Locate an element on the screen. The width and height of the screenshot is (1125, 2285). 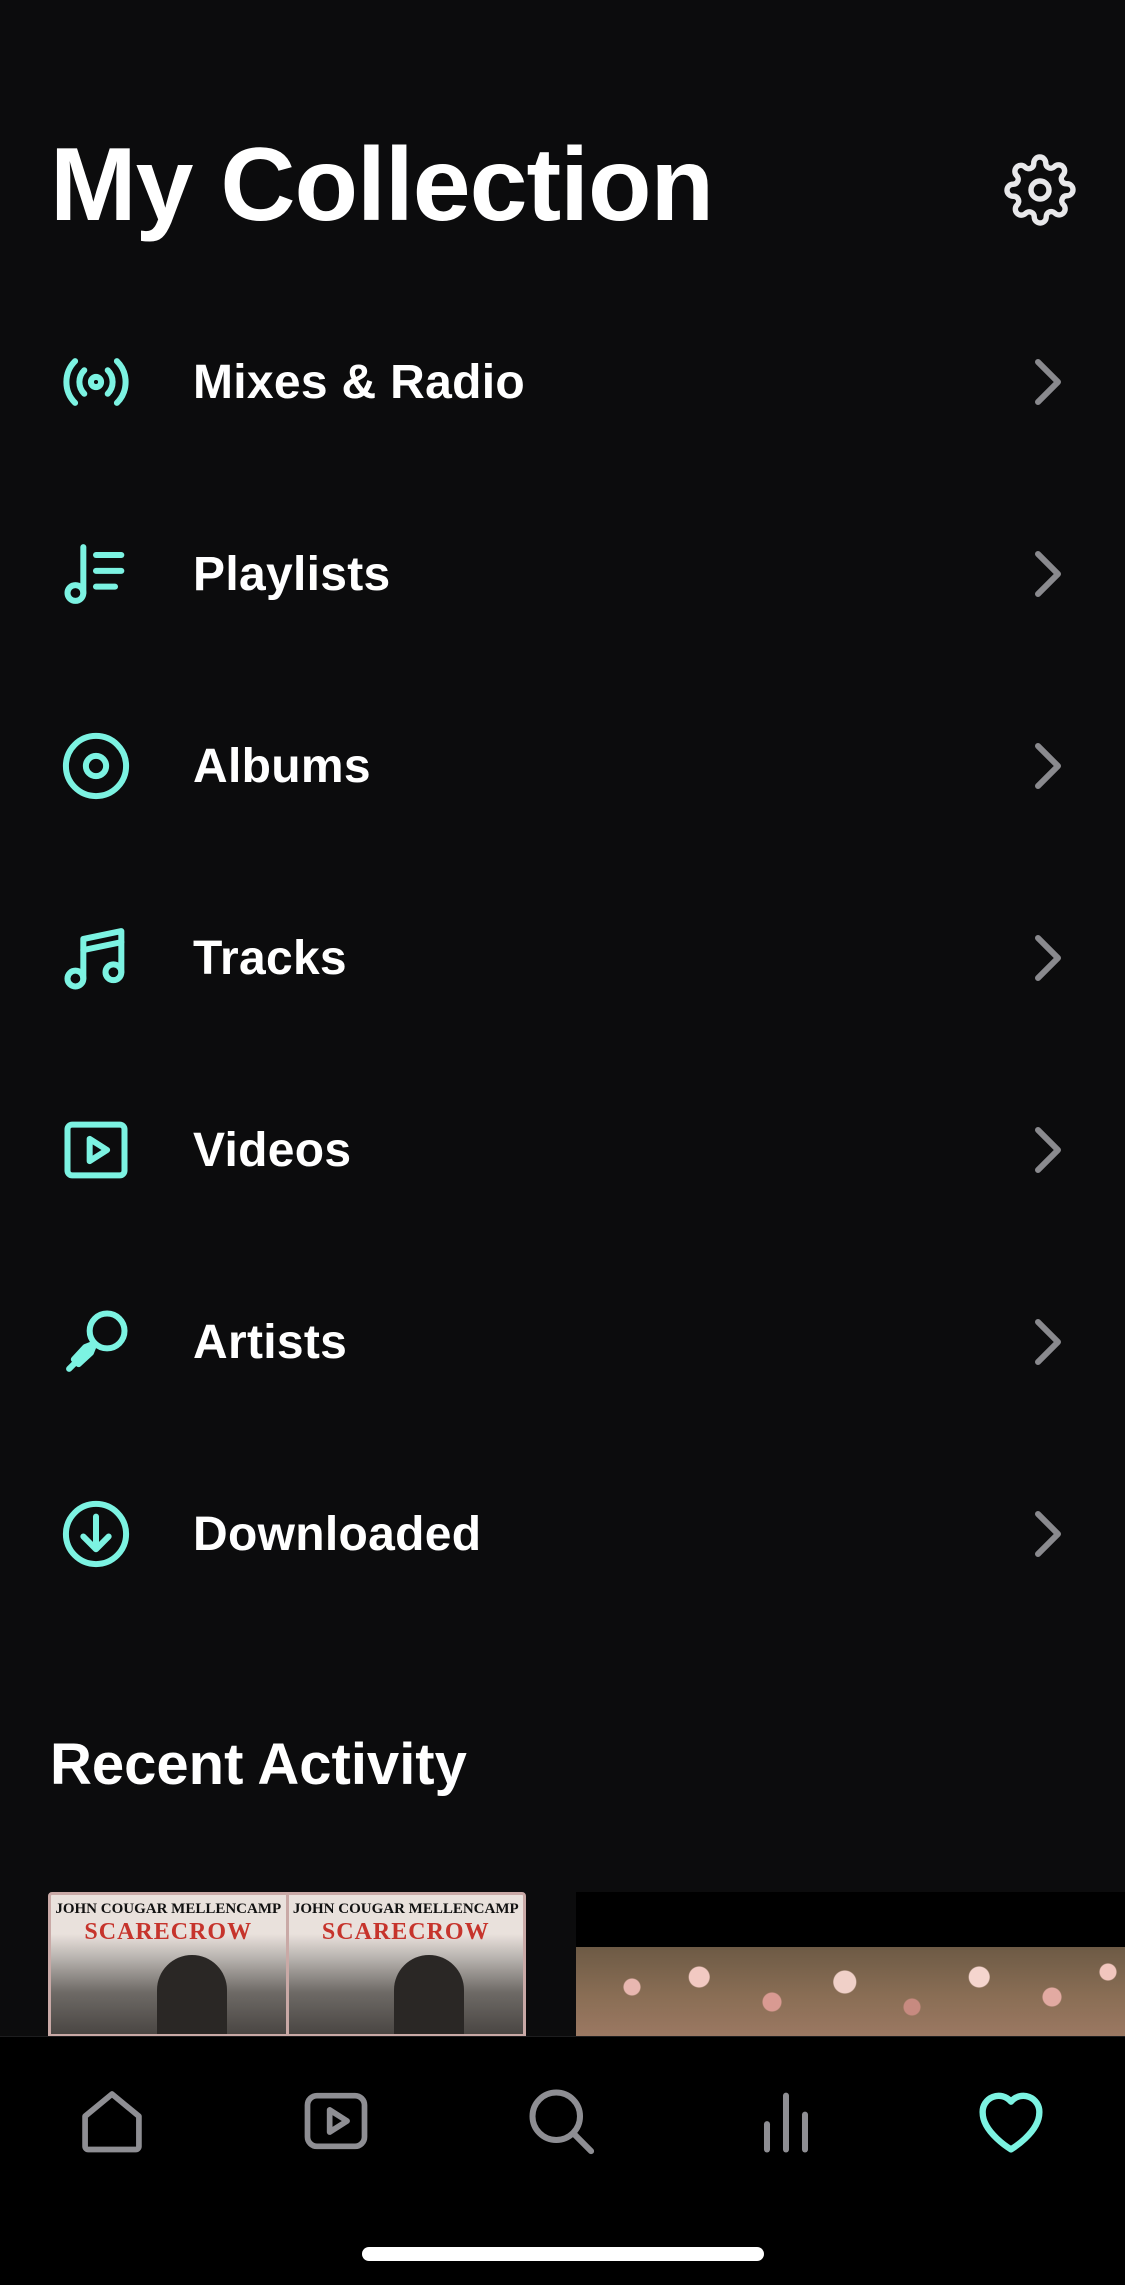
video-play-icon is located at coordinates (96, 1150).